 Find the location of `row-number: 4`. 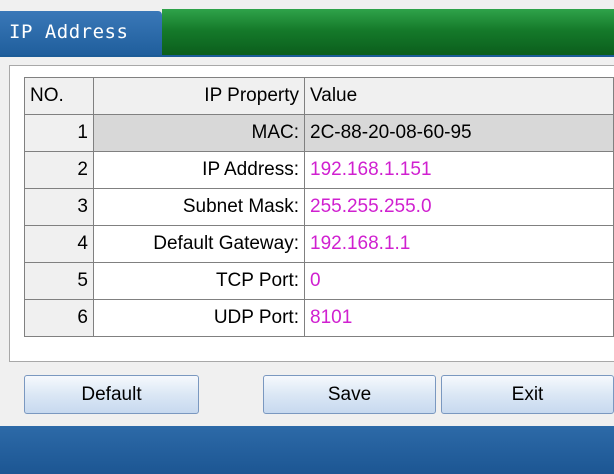

row-number: 4 is located at coordinates (59, 244).